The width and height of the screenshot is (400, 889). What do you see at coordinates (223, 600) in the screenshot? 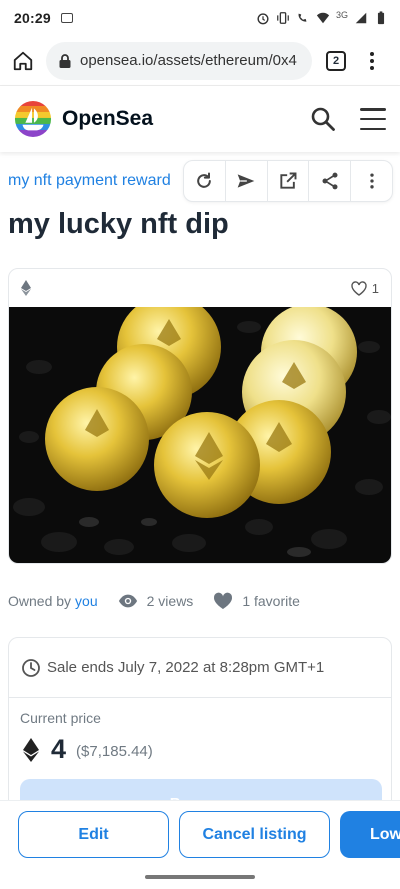
I see `heart-icon` at bounding box center [223, 600].